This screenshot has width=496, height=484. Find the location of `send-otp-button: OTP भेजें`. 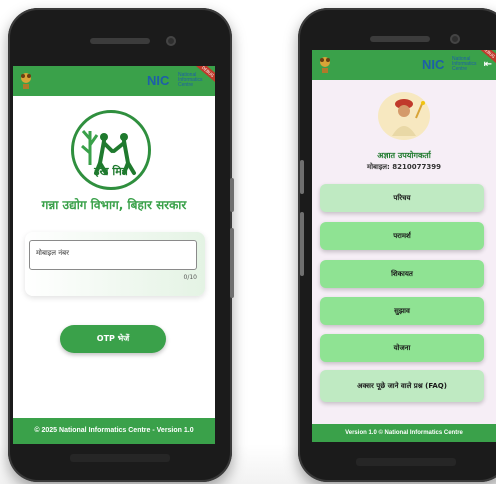

send-otp-button: OTP भेजें is located at coordinates (113, 339).